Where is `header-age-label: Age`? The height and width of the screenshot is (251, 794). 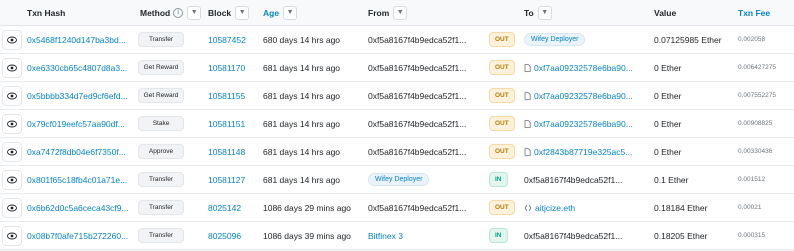 header-age-label: Age is located at coordinates (271, 13).